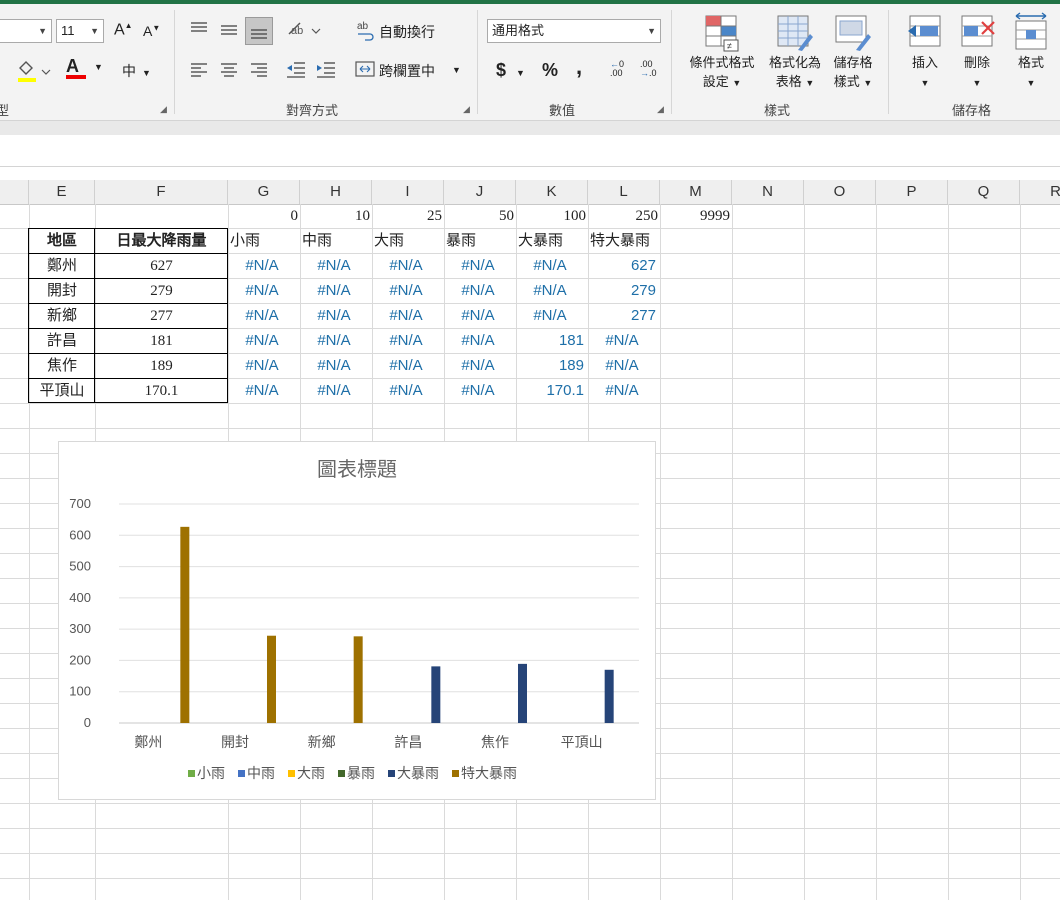  What do you see at coordinates (624, 291) in the screenshot?
I see `category-value-cell: 279` at bounding box center [624, 291].